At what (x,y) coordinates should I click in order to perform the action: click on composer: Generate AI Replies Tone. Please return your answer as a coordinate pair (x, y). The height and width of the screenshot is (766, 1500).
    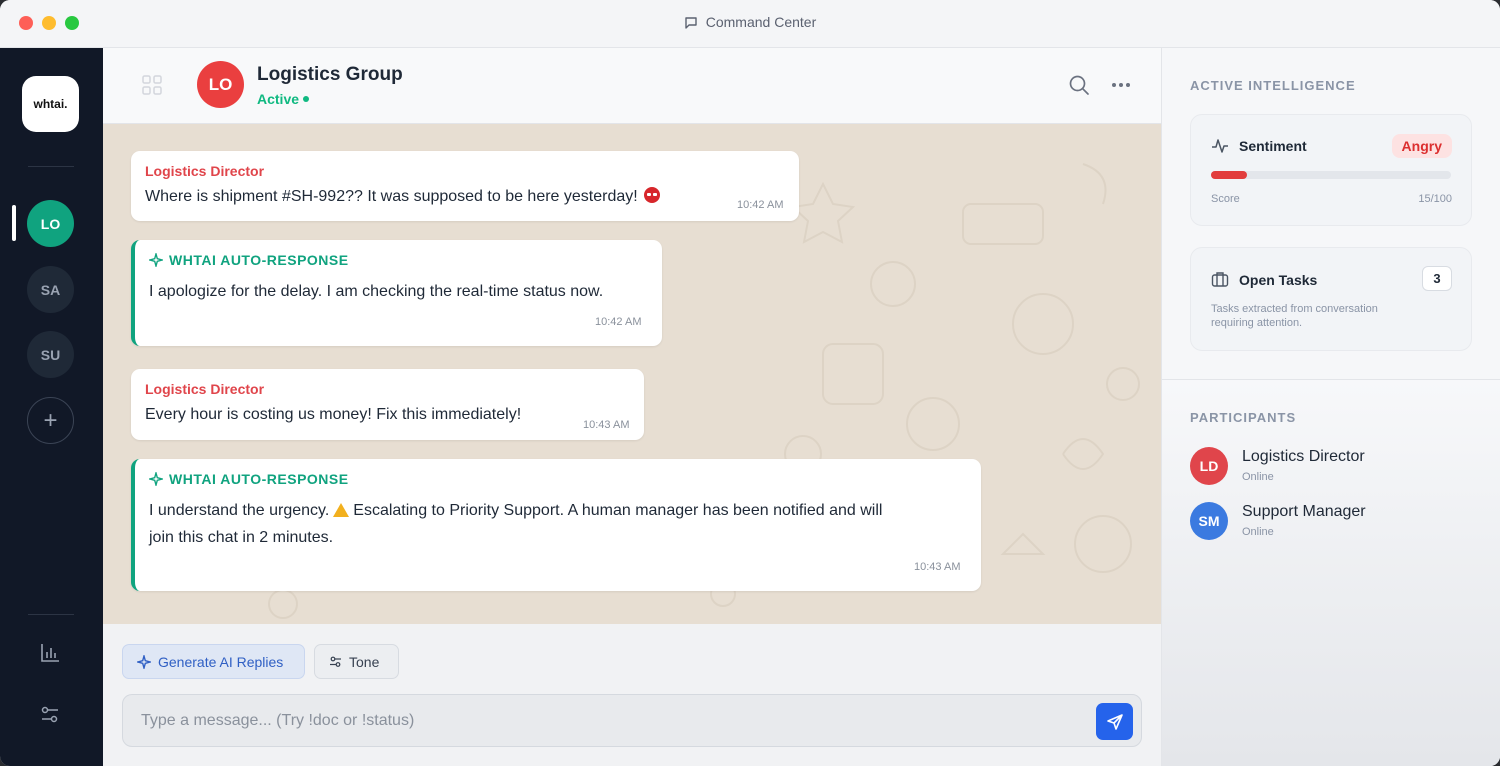
    Looking at the image, I should click on (632, 695).